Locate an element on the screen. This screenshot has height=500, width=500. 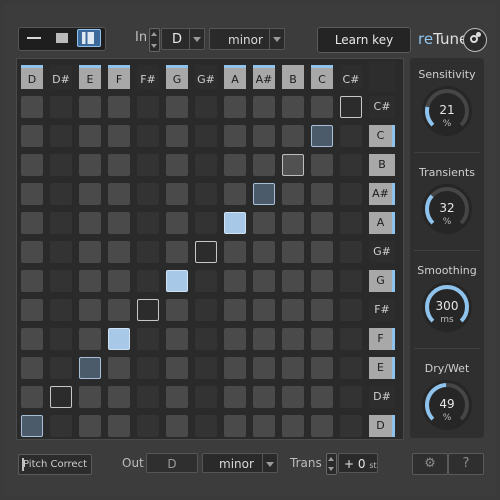
output-key-field: D is located at coordinates (172, 463).